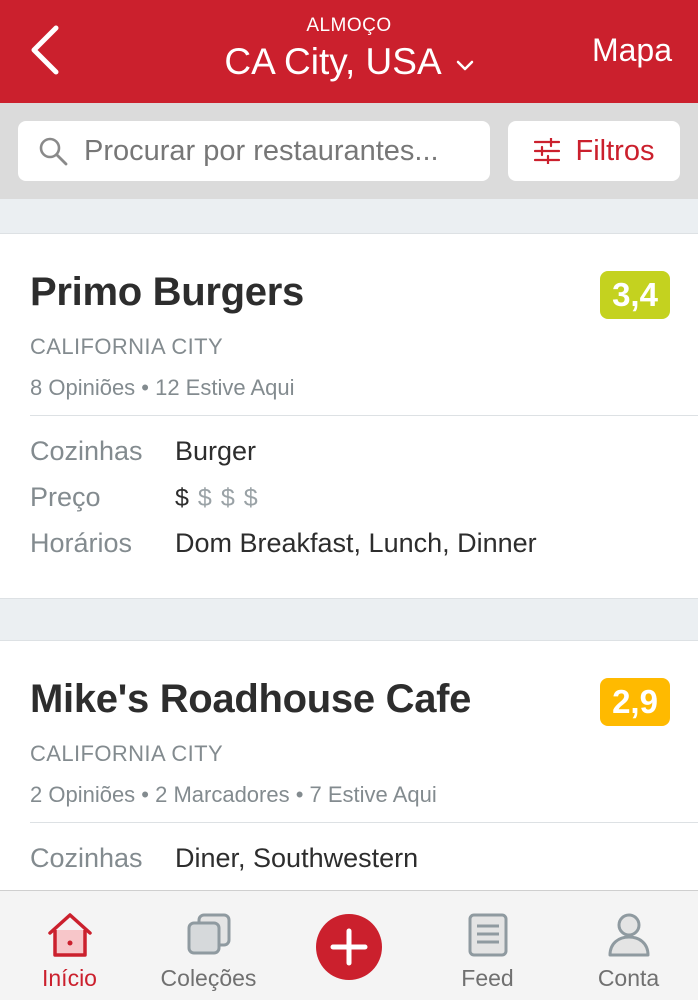  I want to click on city-label: CA City, USA, so click(333, 61).